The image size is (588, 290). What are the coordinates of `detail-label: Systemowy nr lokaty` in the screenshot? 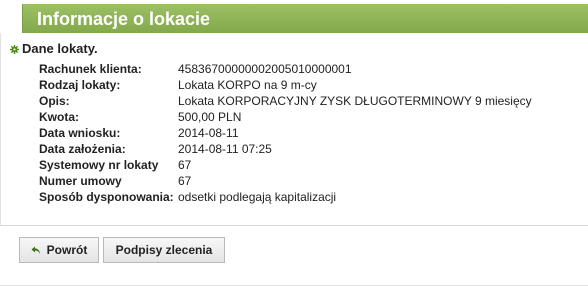 It's located at (99, 165).